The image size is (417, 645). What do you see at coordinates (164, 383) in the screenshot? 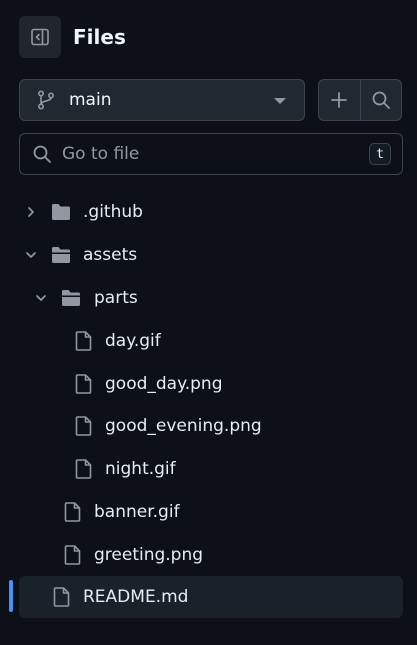
I see `tree-item-label: good_day.png` at bounding box center [164, 383].